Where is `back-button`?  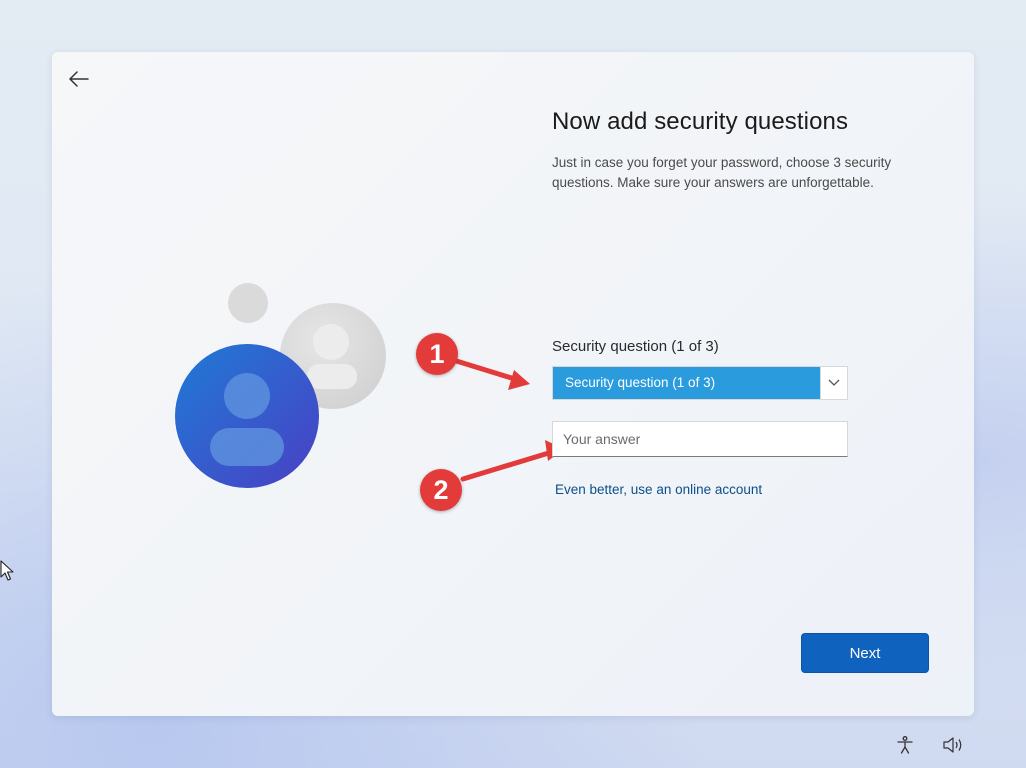
back-button is located at coordinates (79, 79).